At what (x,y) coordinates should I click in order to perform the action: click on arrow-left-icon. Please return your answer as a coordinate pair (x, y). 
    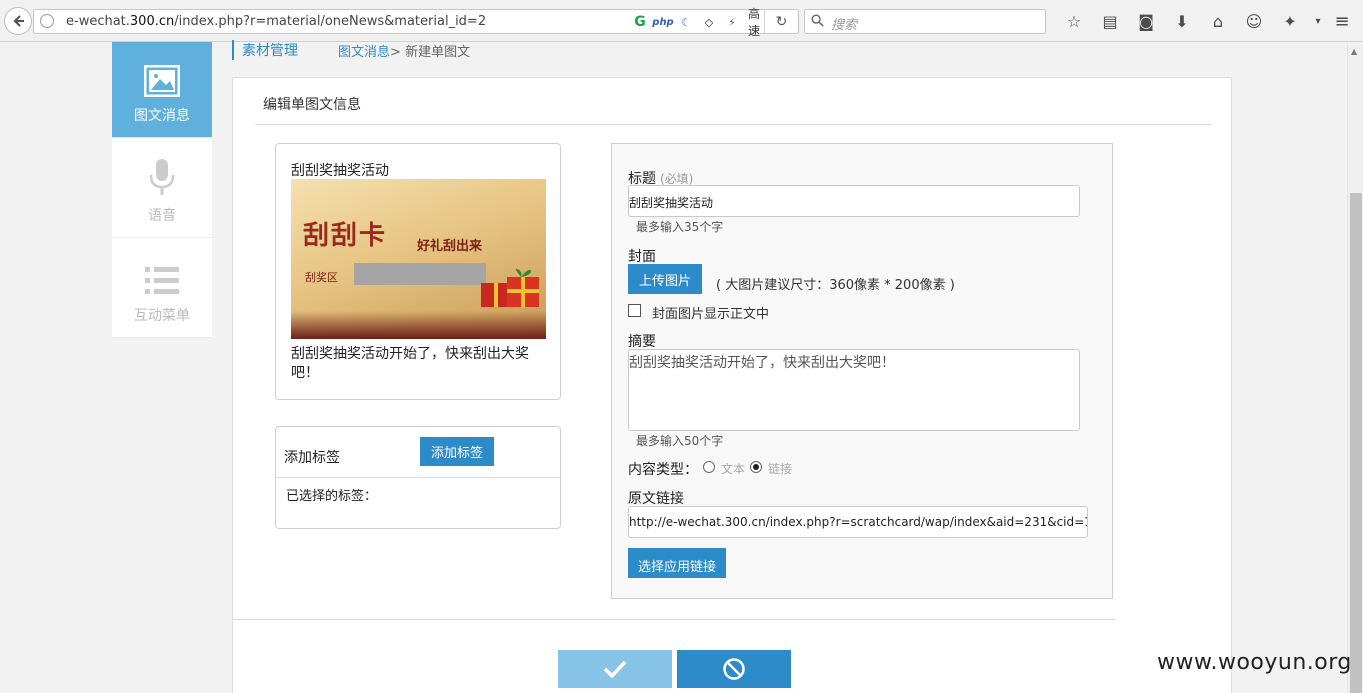
    Looking at the image, I should click on (18, 21).